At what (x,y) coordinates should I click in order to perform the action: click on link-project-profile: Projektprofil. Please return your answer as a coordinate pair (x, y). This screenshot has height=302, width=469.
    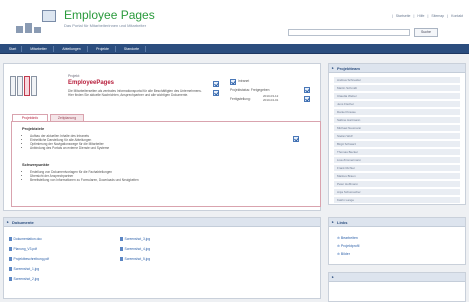
    Looking at the image, I should click on (348, 246).